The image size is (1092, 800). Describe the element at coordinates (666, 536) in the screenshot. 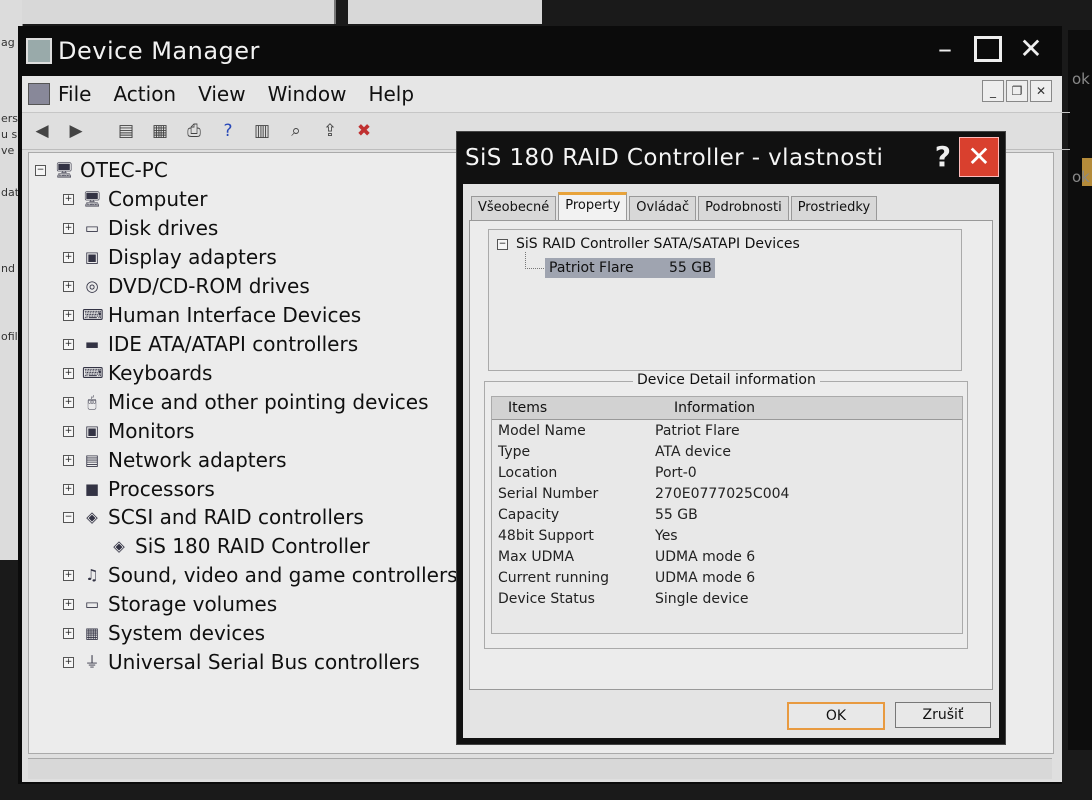

I see `row-information: Yes` at that location.